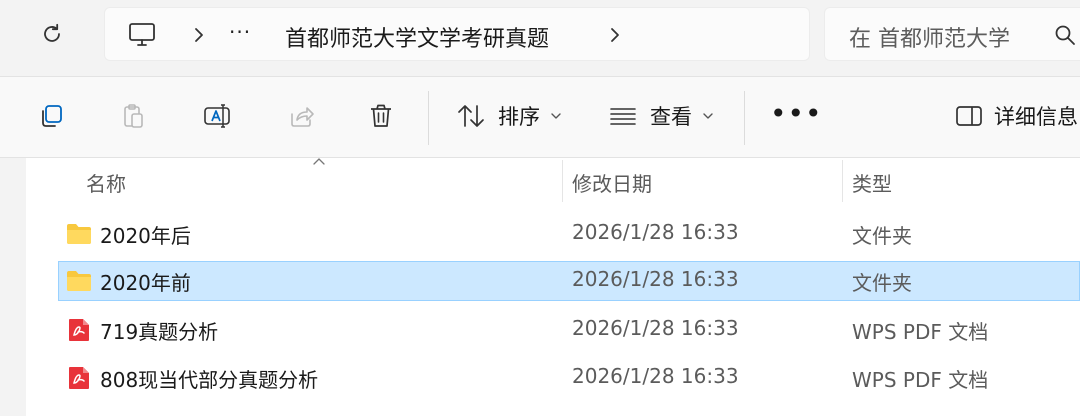 The width and height of the screenshot is (1080, 416). Describe the element at coordinates (1036, 117) in the screenshot. I see `details-pane-label: 详细信息` at that location.